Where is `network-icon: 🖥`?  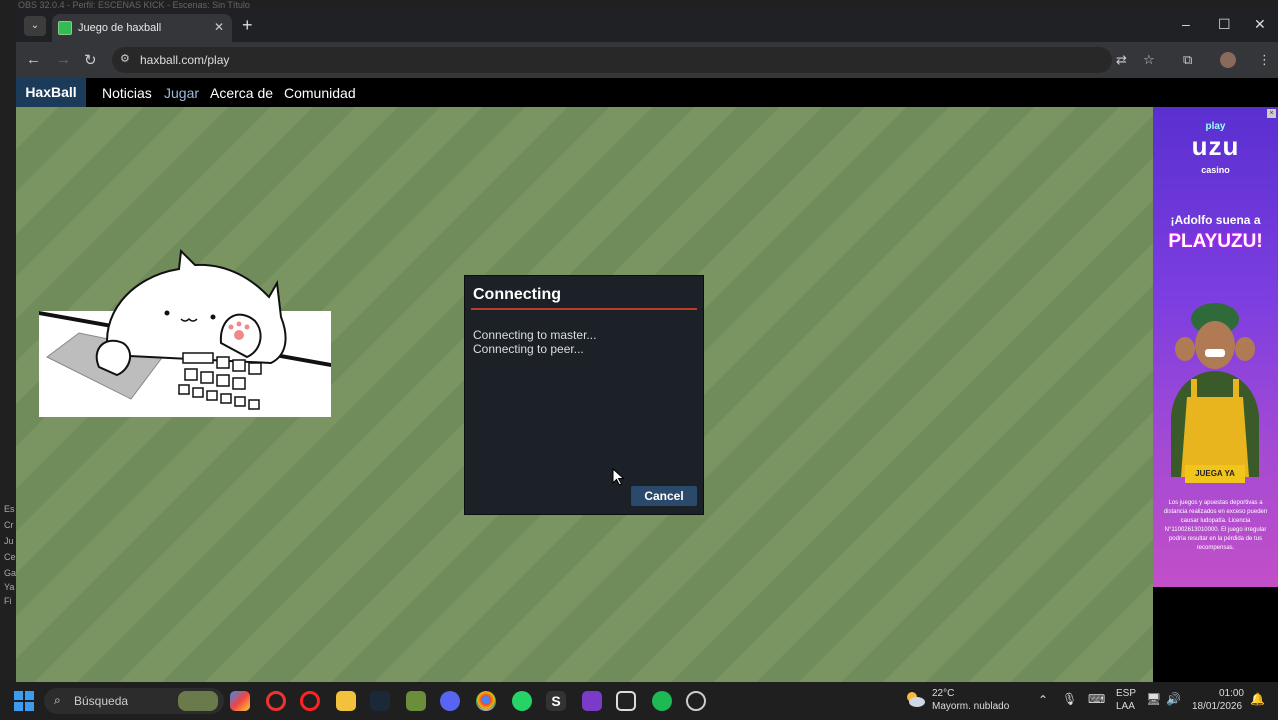
network-icon: 🖥 is located at coordinates (1153, 699).